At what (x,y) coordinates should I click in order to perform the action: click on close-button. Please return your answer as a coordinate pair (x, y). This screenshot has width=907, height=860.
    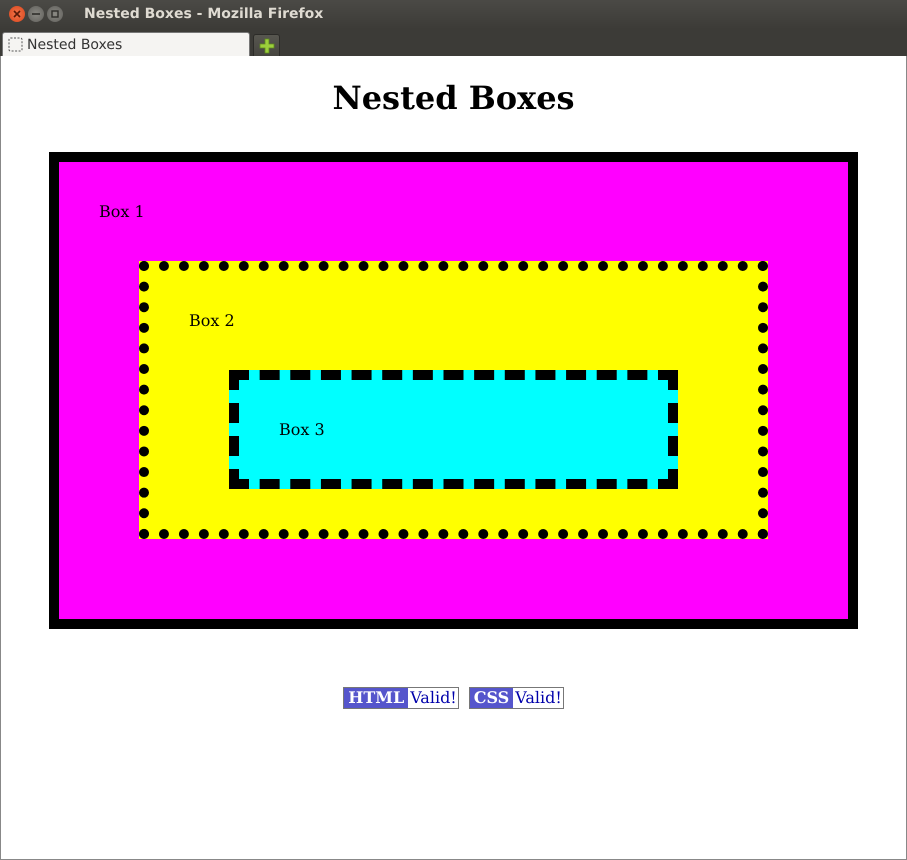
    Looking at the image, I should click on (17, 14).